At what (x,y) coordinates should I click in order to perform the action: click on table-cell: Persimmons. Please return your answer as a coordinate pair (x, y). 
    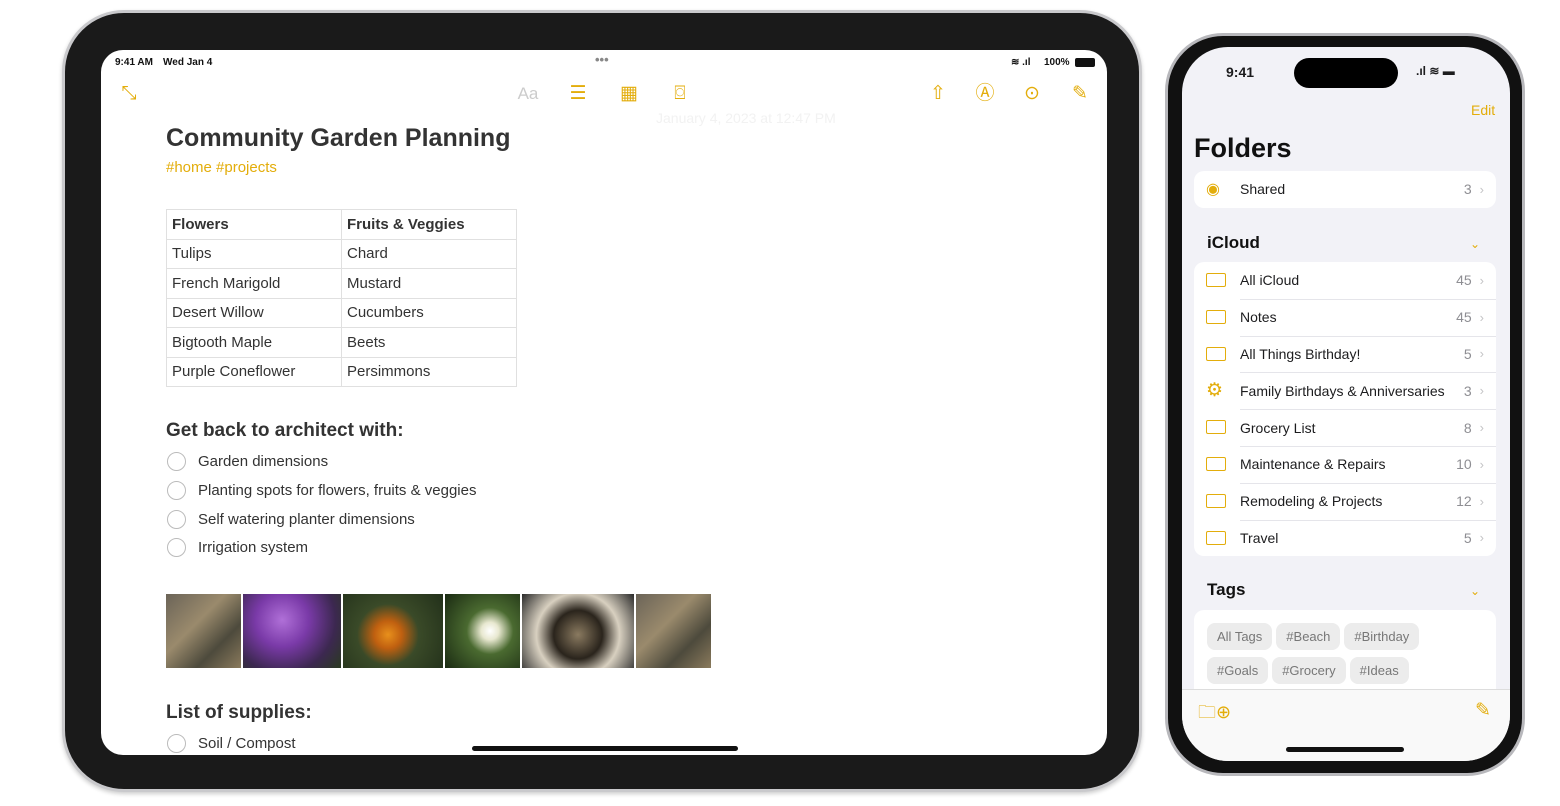
    Looking at the image, I should click on (429, 371).